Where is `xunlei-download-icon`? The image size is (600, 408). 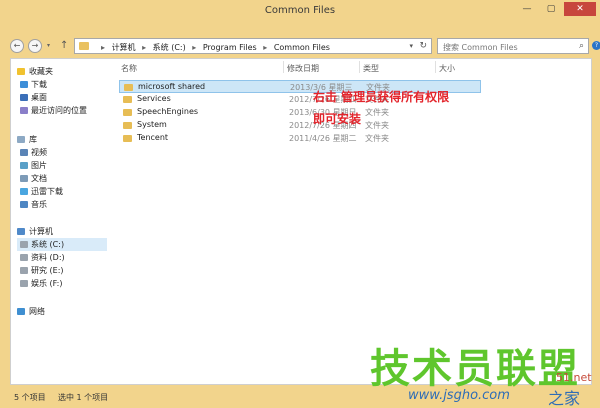 xunlei-download-icon is located at coordinates (24, 191).